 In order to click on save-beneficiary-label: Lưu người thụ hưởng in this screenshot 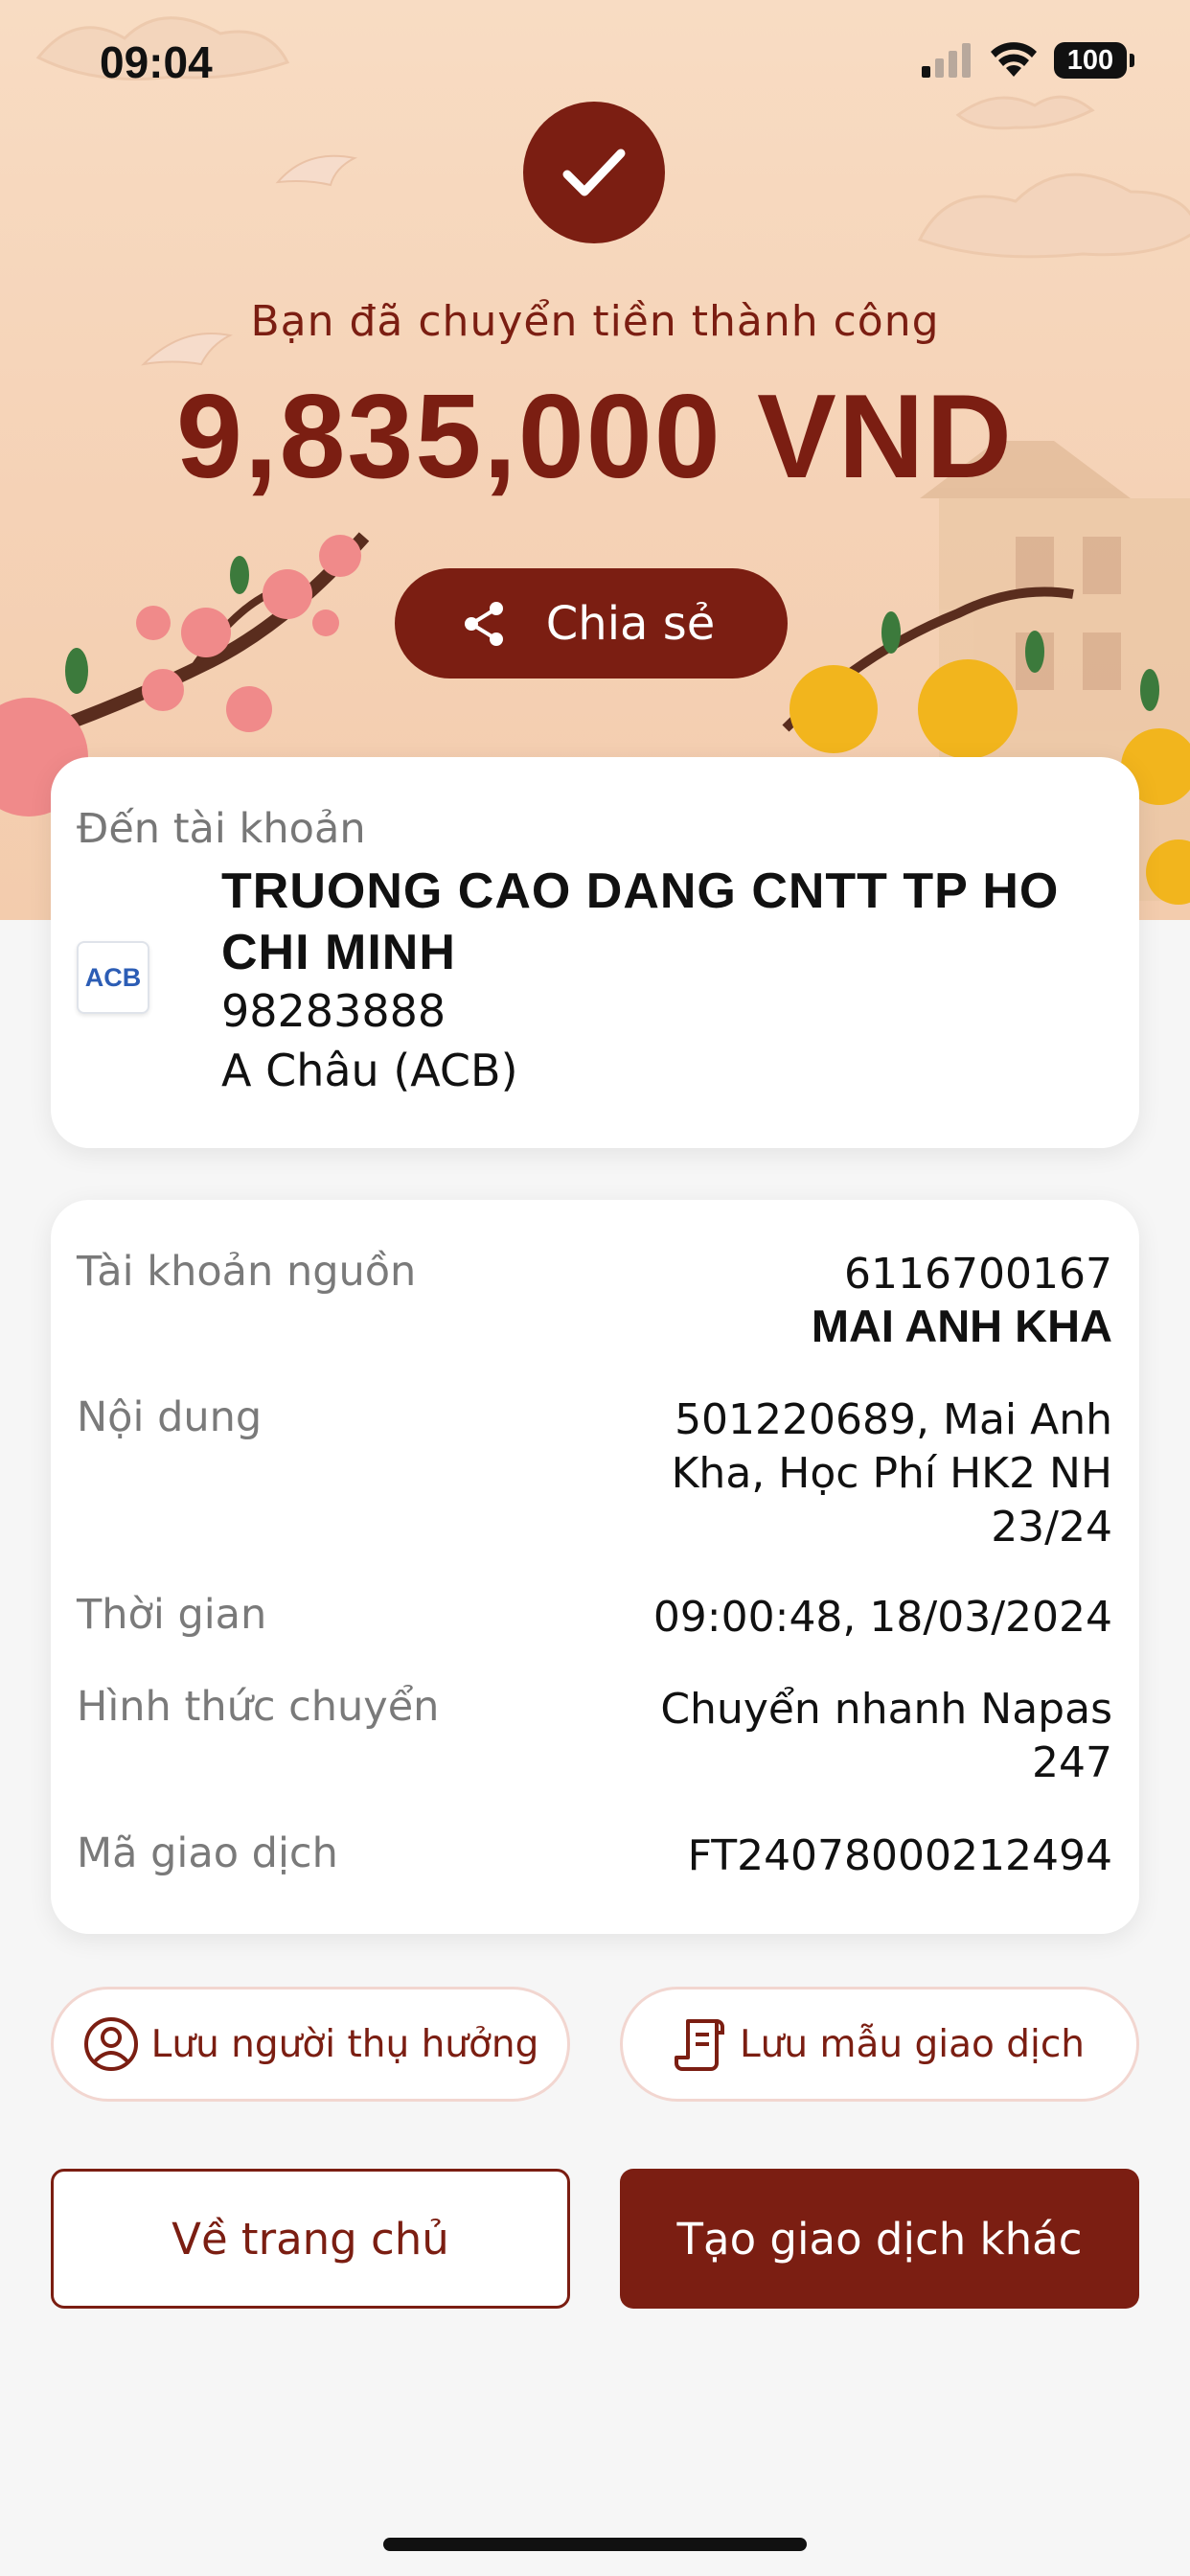, I will do `click(344, 2044)`.